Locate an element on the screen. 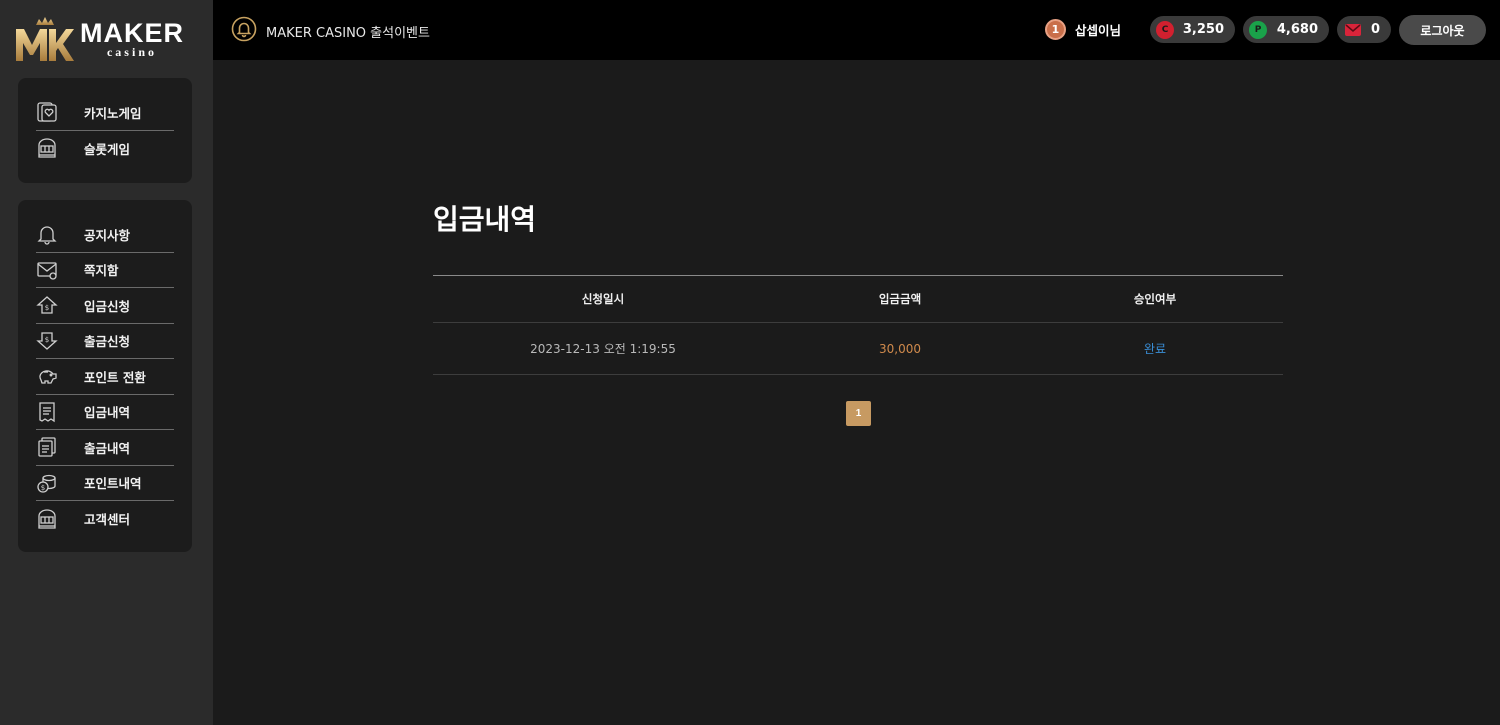 The image size is (1500, 725). games-menu: 카지노게임 슬롯게임 is located at coordinates (105, 130).